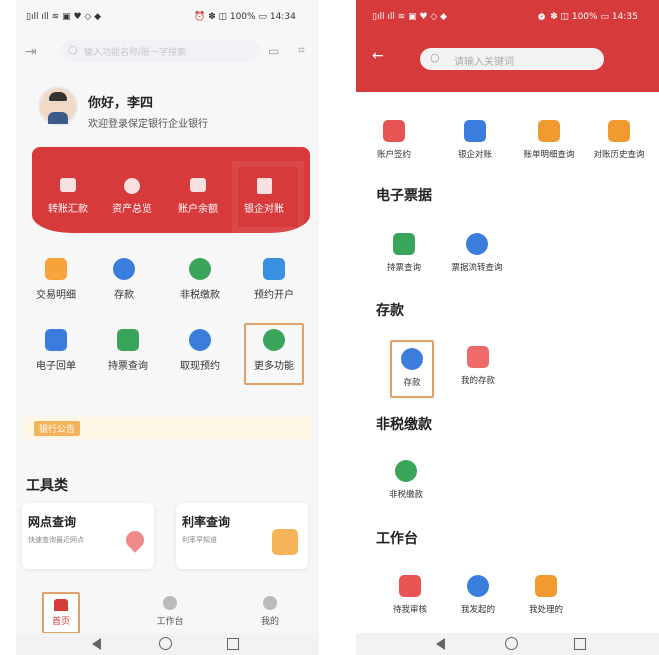 The width and height of the screenshot is (659, 655). Describe the element at coordinates (273, 51) in the screenshot. I see `message-icon: ▭` at that location.